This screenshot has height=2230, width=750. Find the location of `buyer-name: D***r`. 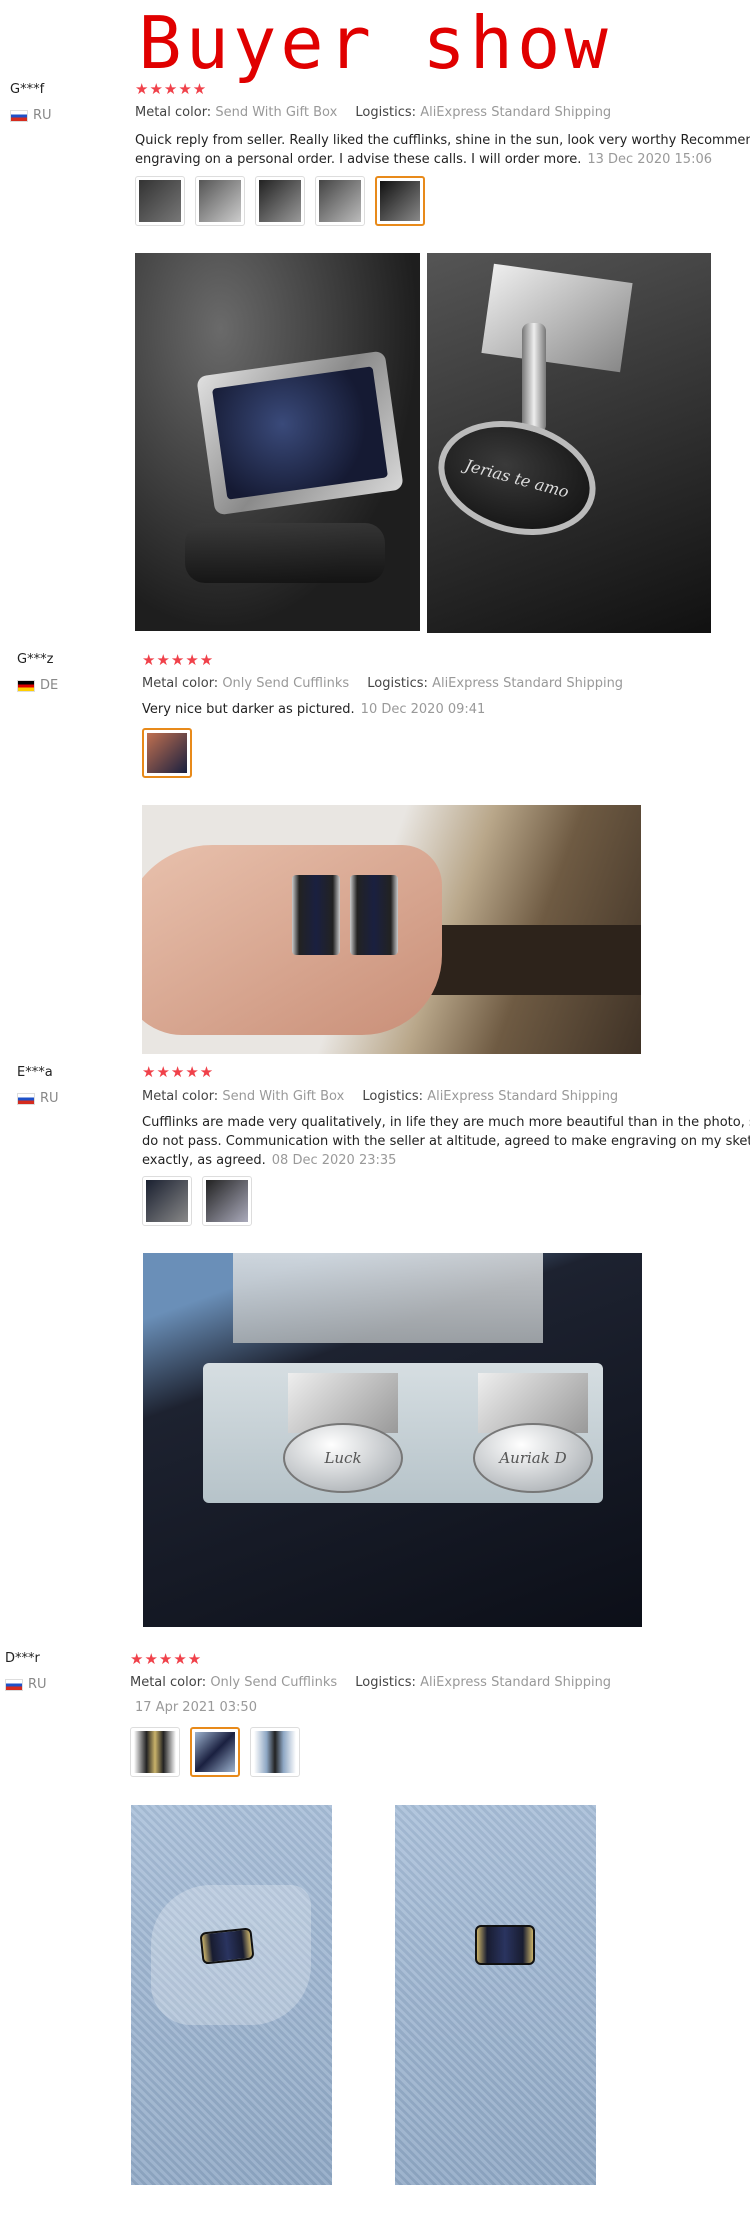

buyer-name: D***r is located at coordinates (22, 1658).